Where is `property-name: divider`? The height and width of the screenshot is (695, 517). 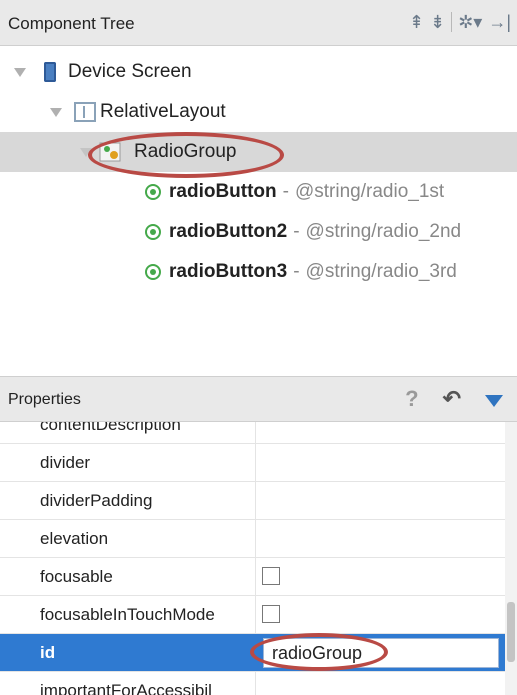 property-name: divider is located at coordinates (65, 462).